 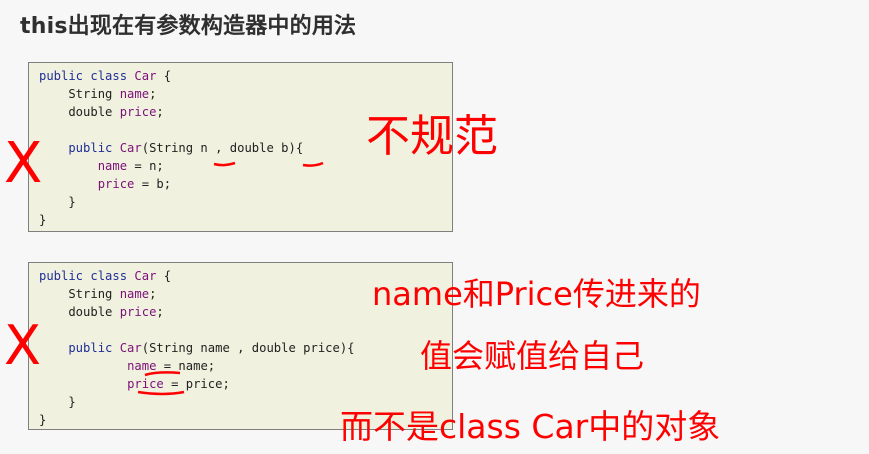 I want to click on code-line: name = name;, so click(x=171, y=366).